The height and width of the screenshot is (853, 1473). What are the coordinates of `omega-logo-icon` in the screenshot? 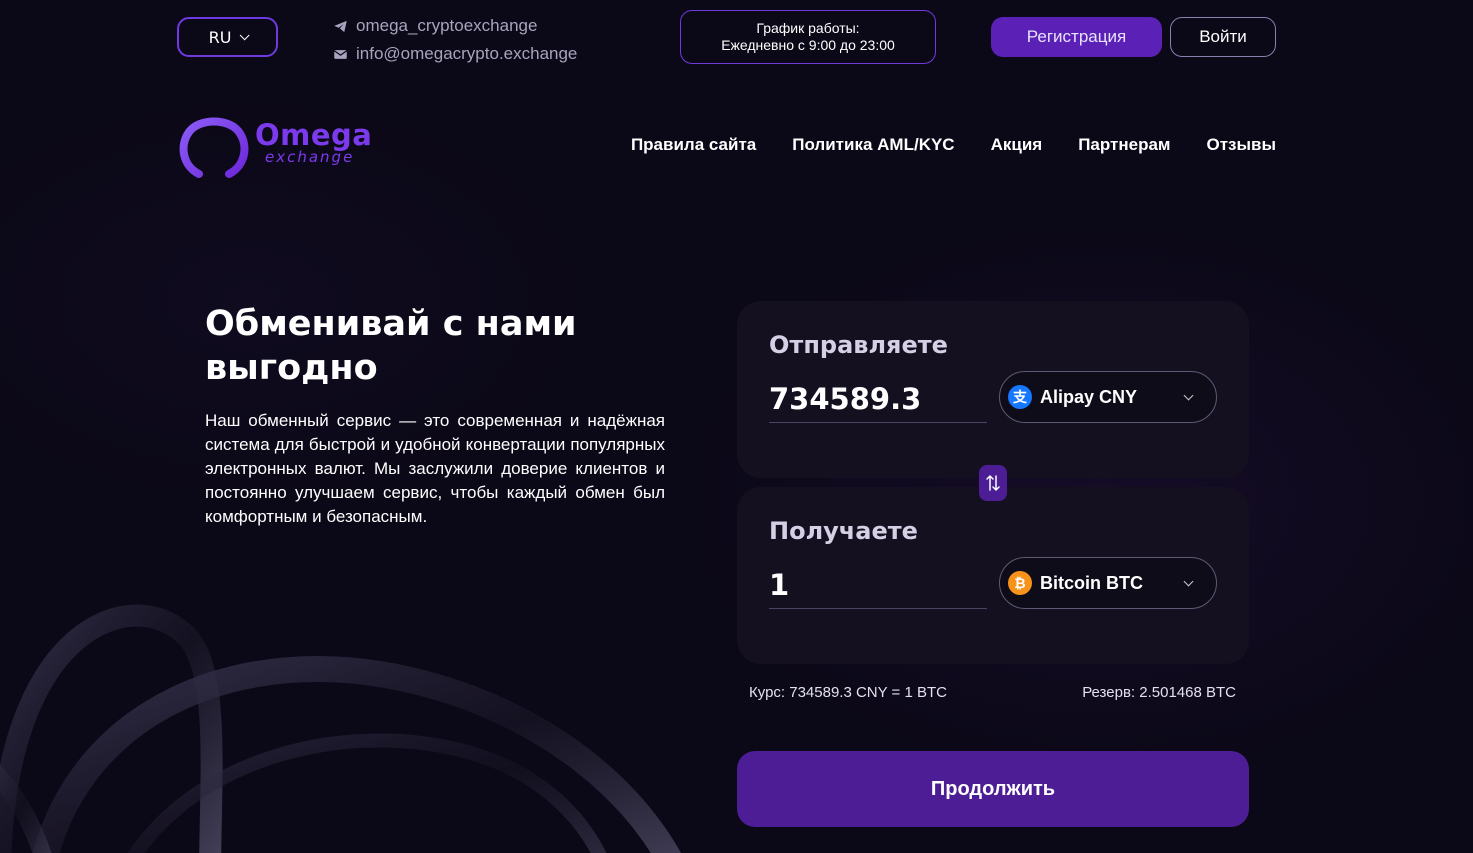 It's located at (215, 147).